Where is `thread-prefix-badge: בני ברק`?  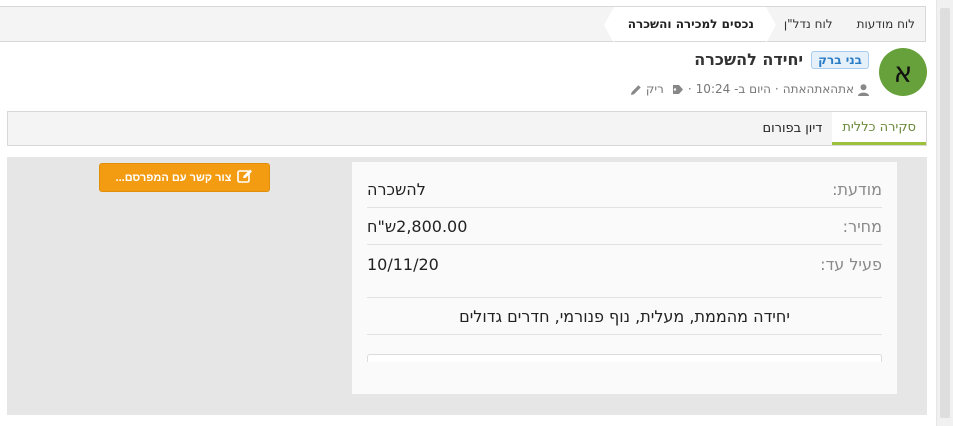
thread-prefix-badge: בני ברק is located at coordinates (840, 59).